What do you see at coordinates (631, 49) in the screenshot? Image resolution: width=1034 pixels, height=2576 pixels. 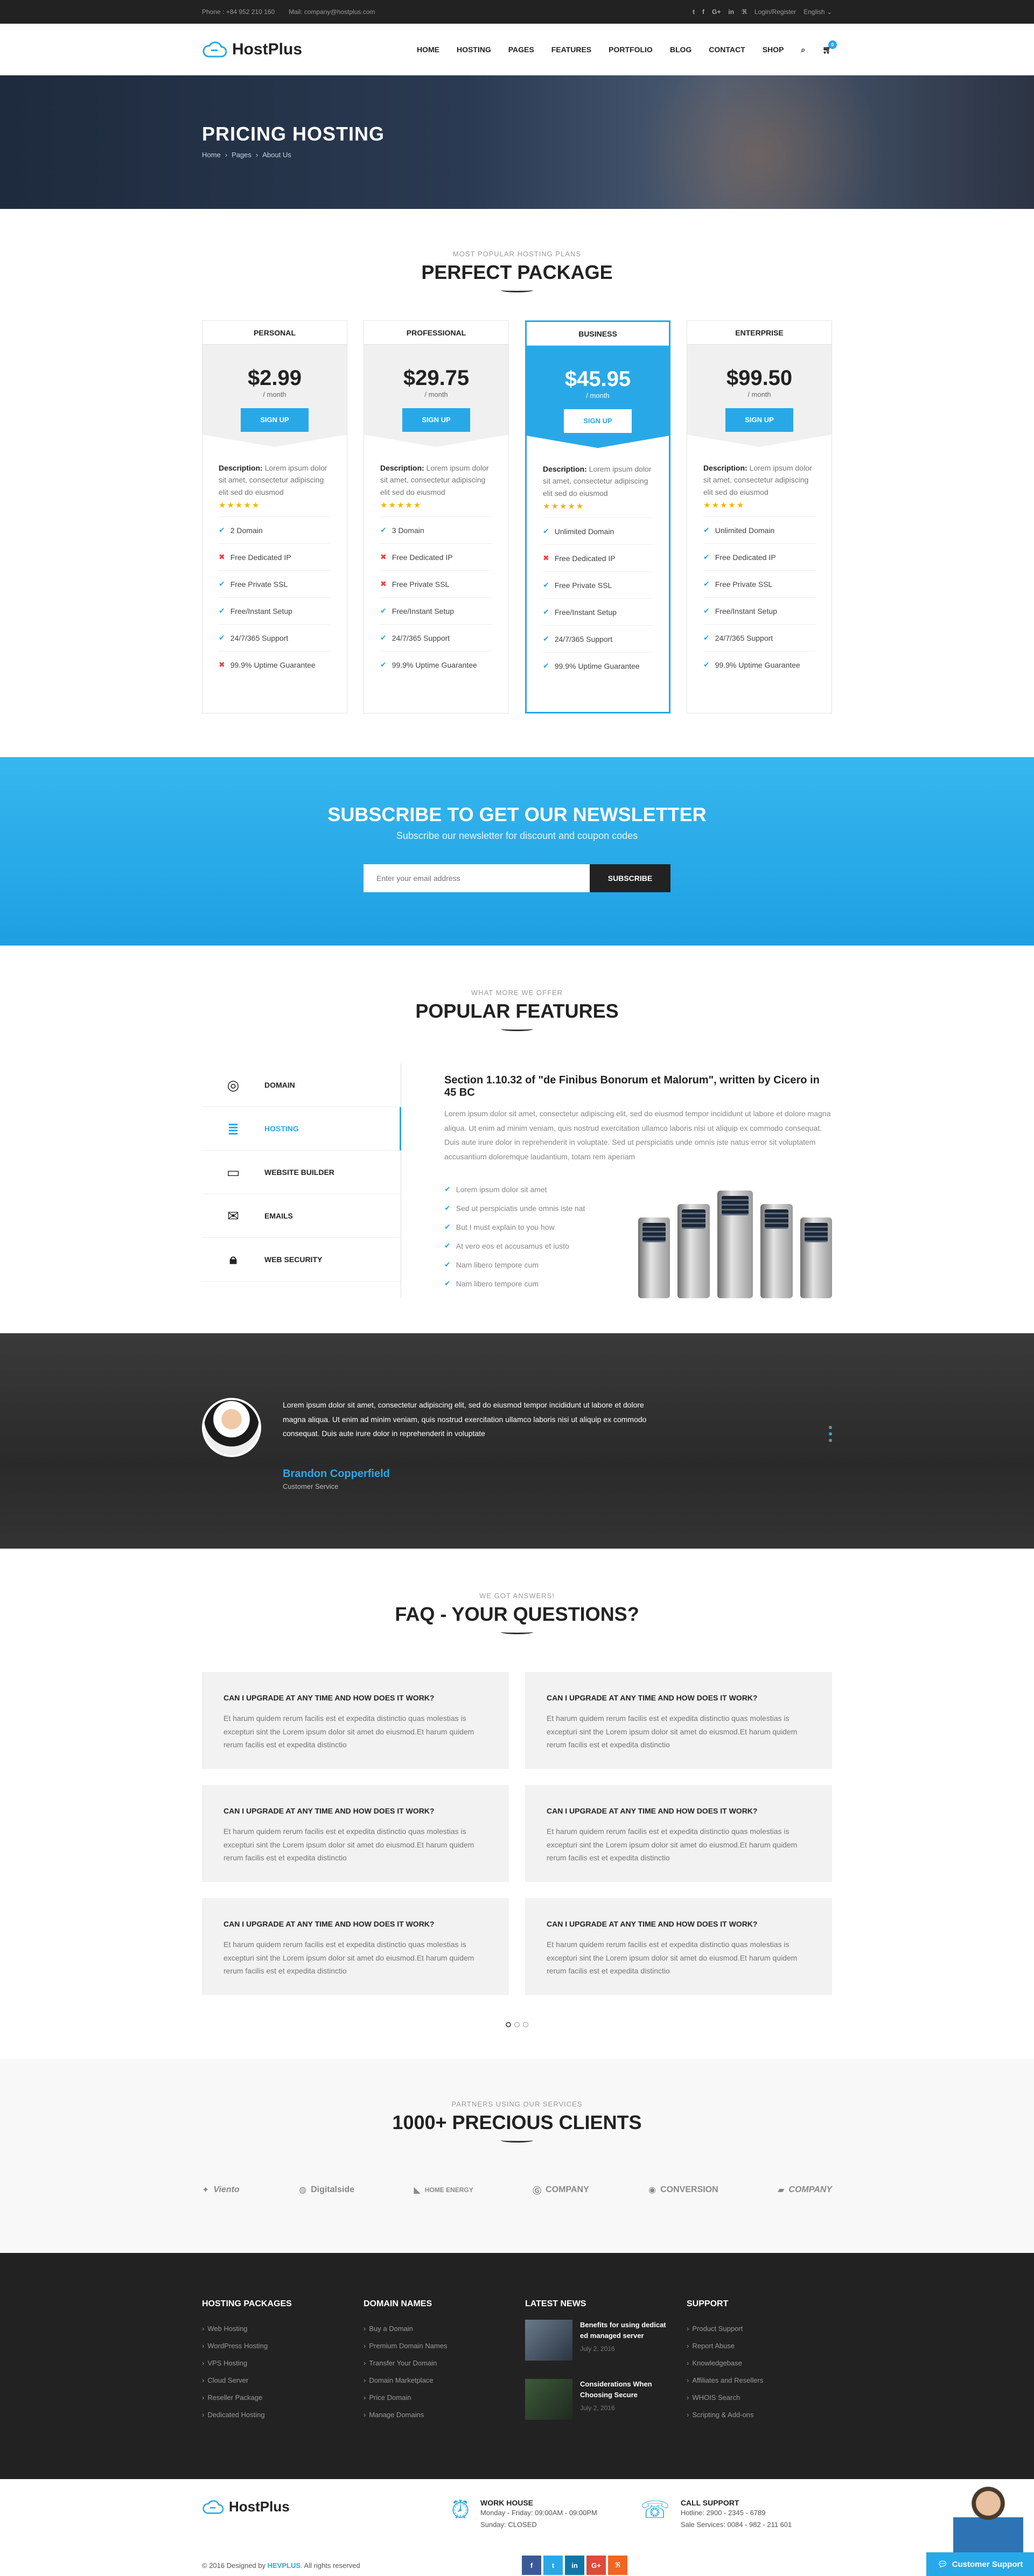 I see `nav-portfolio: PORTFOLIO` at bounding box center [631, 49].